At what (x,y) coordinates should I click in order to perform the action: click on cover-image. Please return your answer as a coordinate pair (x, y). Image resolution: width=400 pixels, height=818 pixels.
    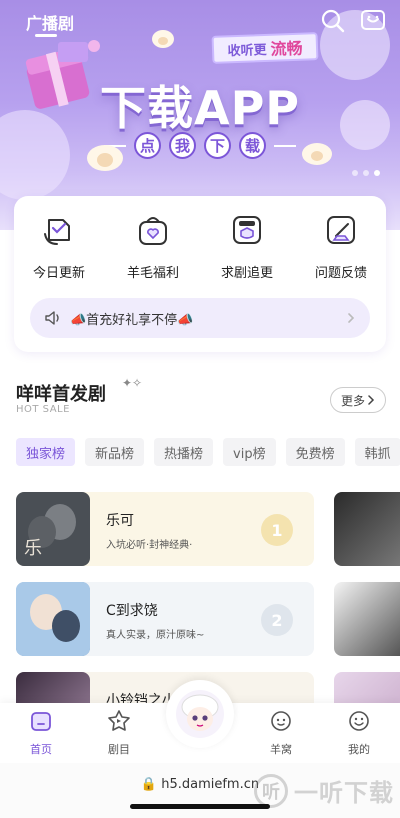
    Looking at the image, I should click on (53, 619).